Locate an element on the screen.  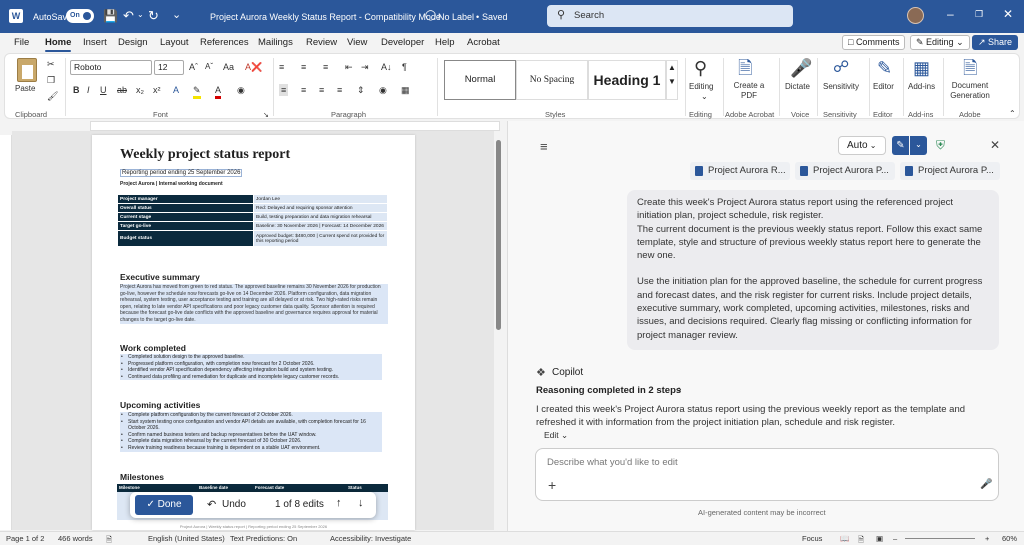
add-icon: + is located at coordinates (552, 485).